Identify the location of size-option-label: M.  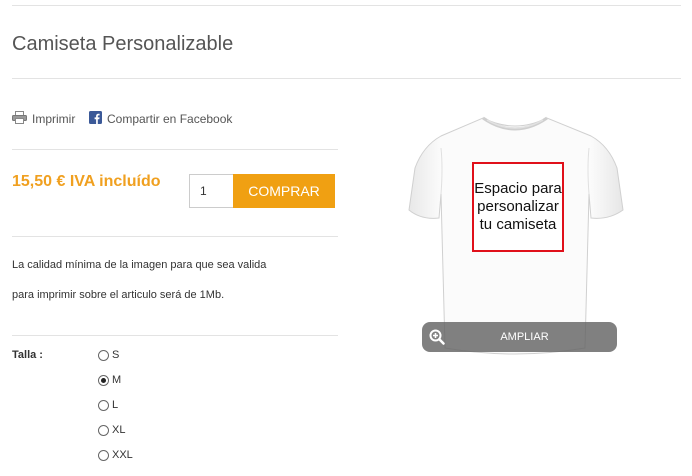
(117, 380).